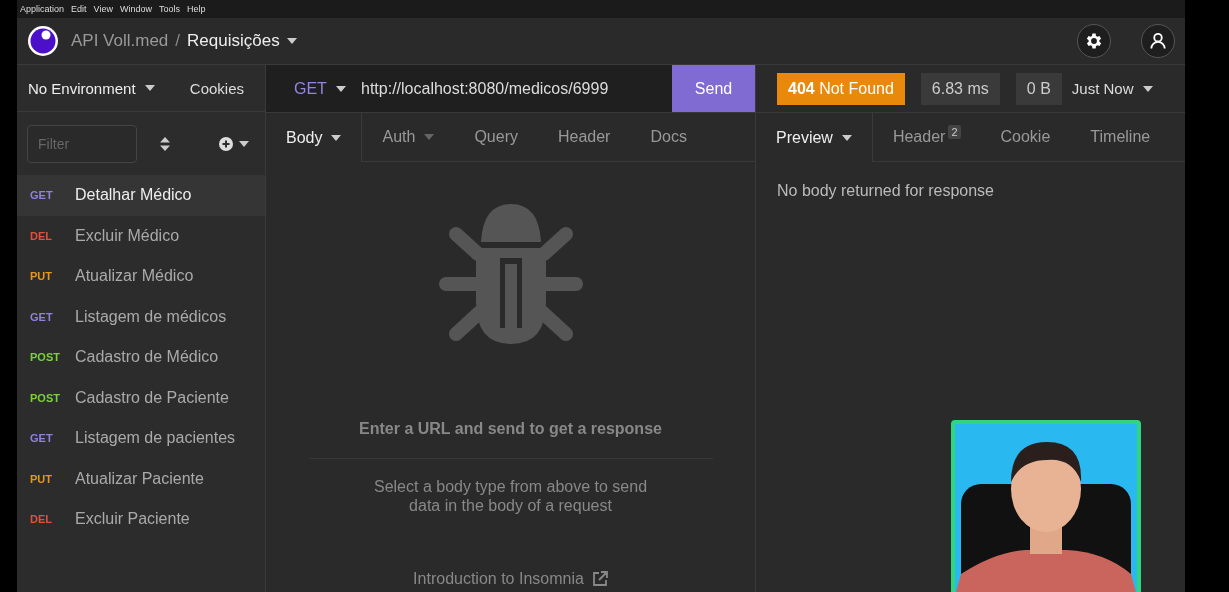 The image size is (1229, 592). What do you see at coordinates (155, 438) in the screenshot?
I see `request-name: Listagem de pacientes` at bounding box center [155, 438].